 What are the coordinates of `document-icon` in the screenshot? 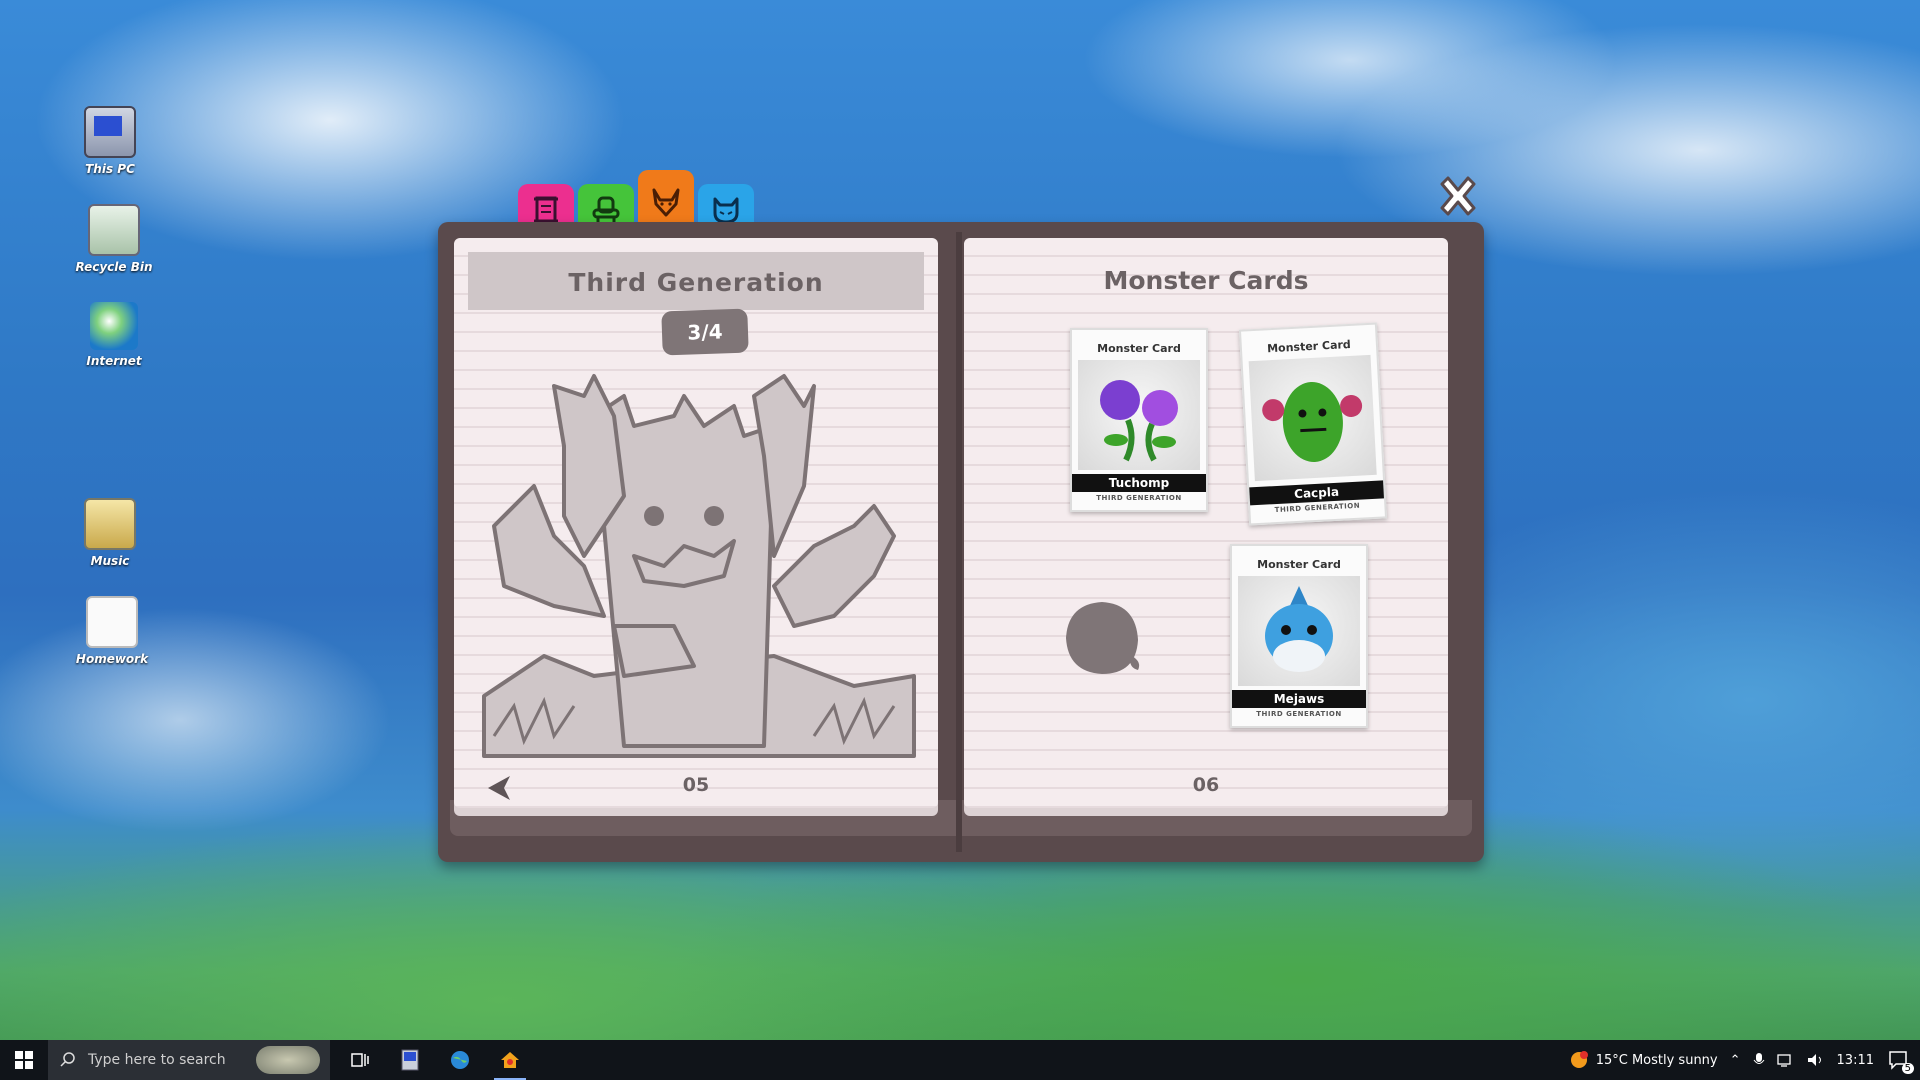 It's located at (112, 622).